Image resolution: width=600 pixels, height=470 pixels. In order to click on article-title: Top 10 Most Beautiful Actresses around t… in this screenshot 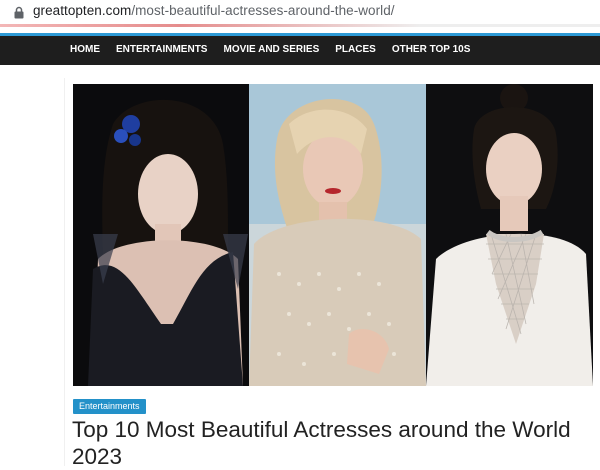, I will do `click(336, 443)`.